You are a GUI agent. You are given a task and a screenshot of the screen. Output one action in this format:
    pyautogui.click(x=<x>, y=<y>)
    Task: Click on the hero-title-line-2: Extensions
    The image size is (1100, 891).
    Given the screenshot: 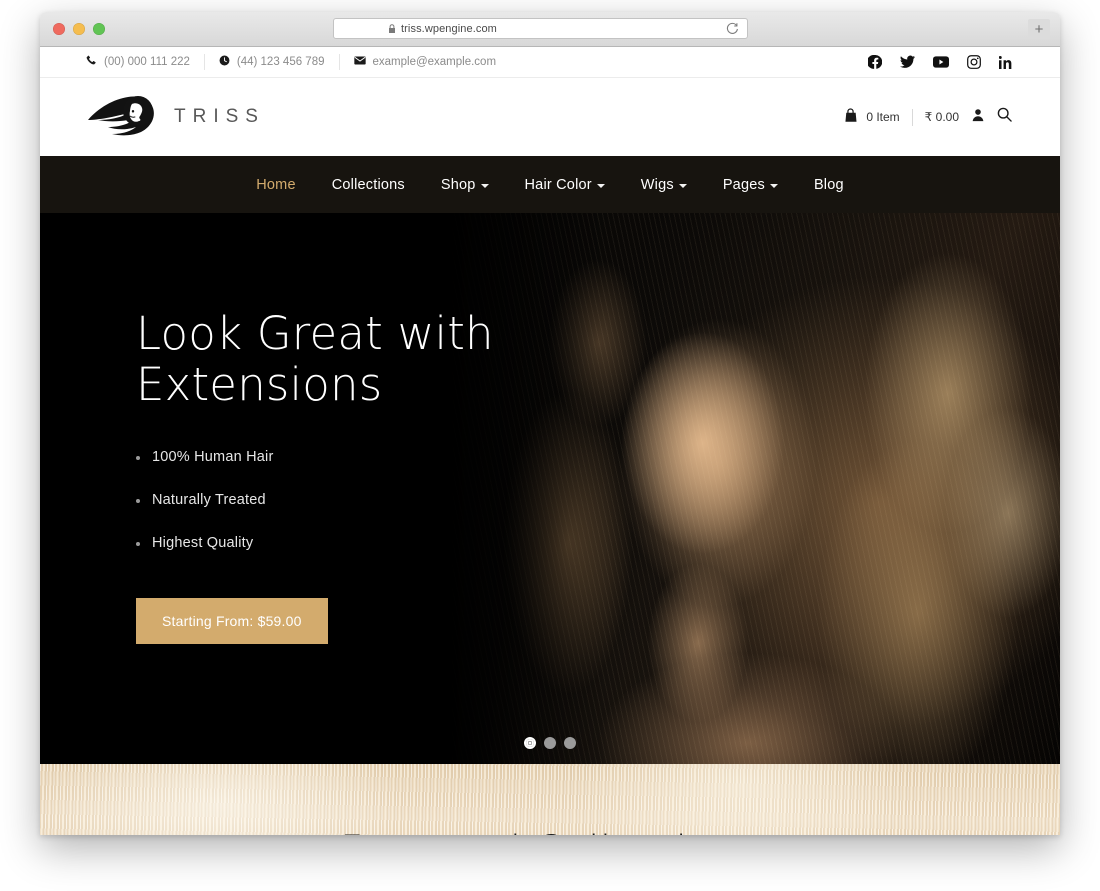 What is the action you would take?
    pyautogui.click(x=259, y=384)
    